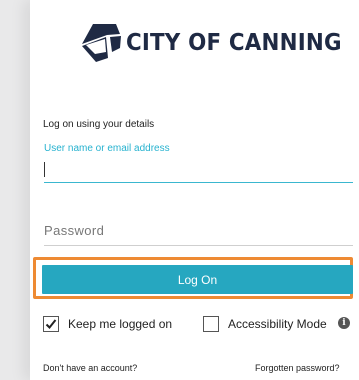 This screenshot has height=380, width=359. I want to click on keep-logged-on-label: Keep me logged on, so click(120, 324).